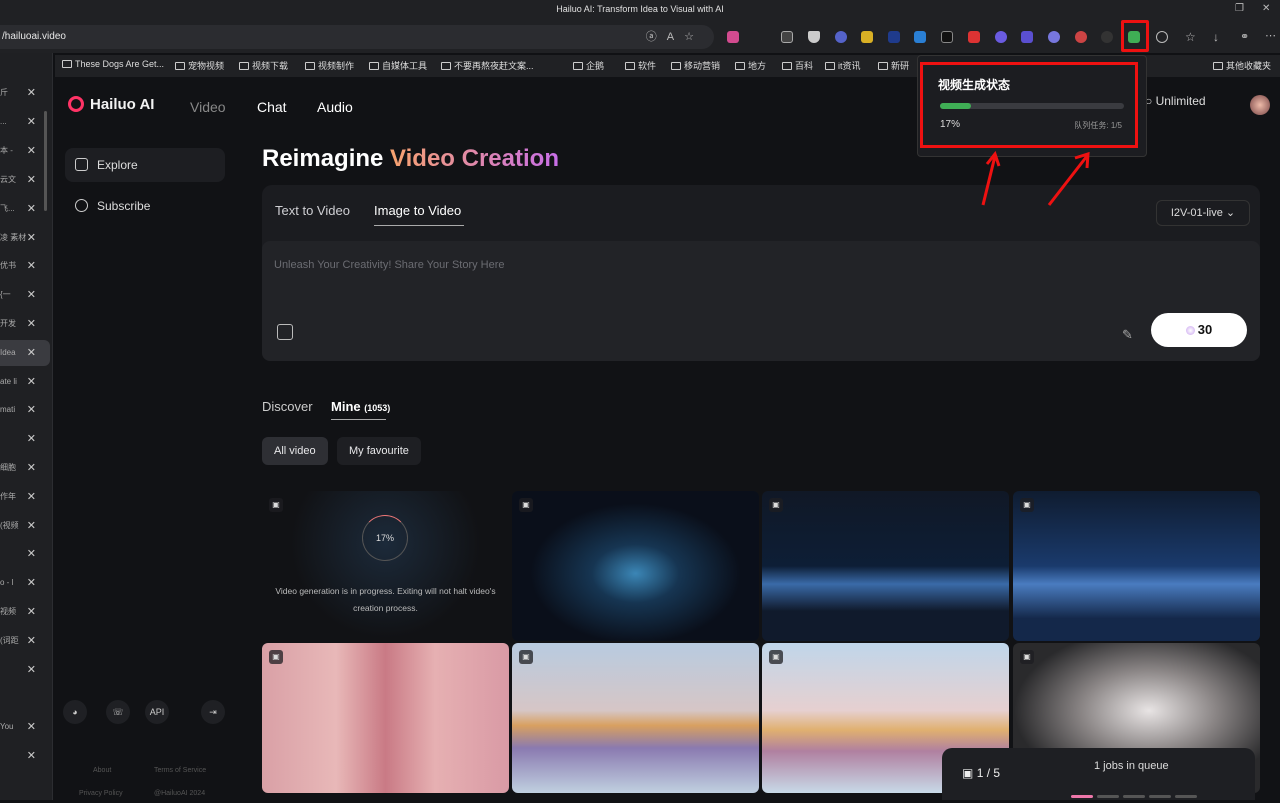 Image resolution: width=1280 pixels, height=803 pixels. What do you see at coordinates (287, 406) in the screenshot?
I see `tab-discover: Discover` at bounding box center [287, 406].